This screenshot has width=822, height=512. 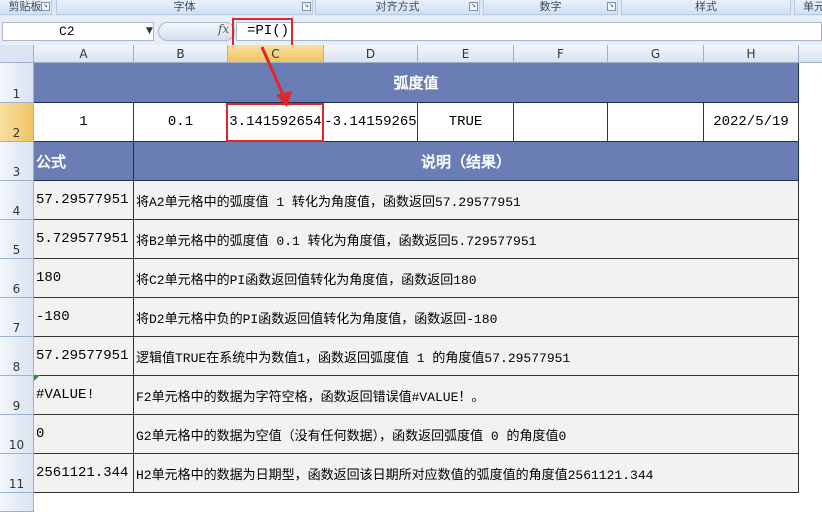 What do you see at coordinates (16, 406) in the screenshot?
I see `row-number: 9` at bounding box center [16, 406].